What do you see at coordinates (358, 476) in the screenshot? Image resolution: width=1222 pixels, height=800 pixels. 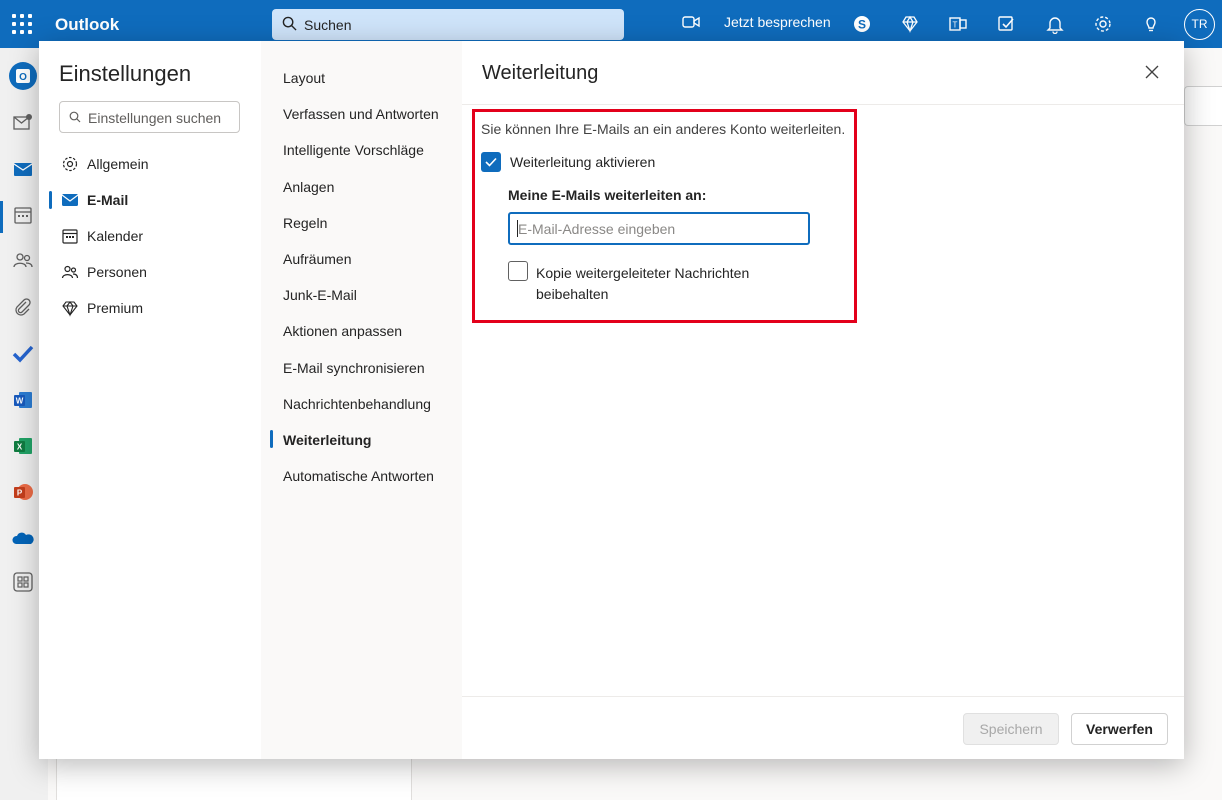 I see `subcategory-automatic-replies: Automatische Antworten` at bounding box center [358, 476].